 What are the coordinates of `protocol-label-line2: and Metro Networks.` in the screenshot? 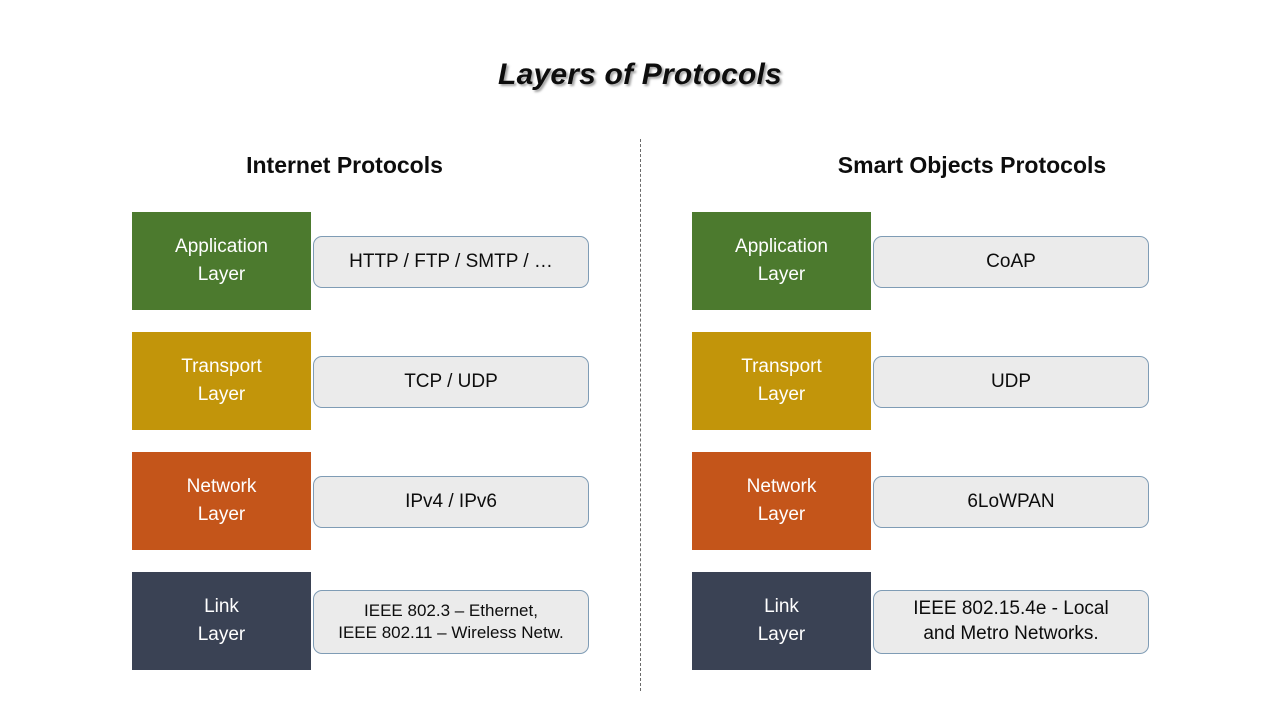 It's located at (1011, 633).